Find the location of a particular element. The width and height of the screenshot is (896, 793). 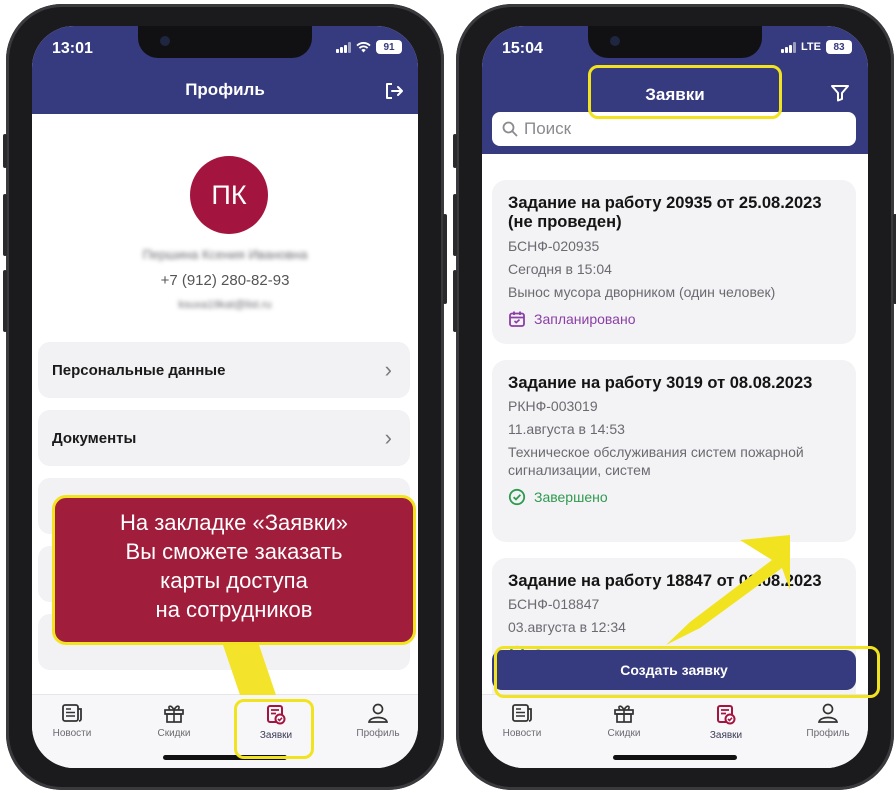

user-phone: +7 (912) 280-82-93 is located at coordinates (225, 280).